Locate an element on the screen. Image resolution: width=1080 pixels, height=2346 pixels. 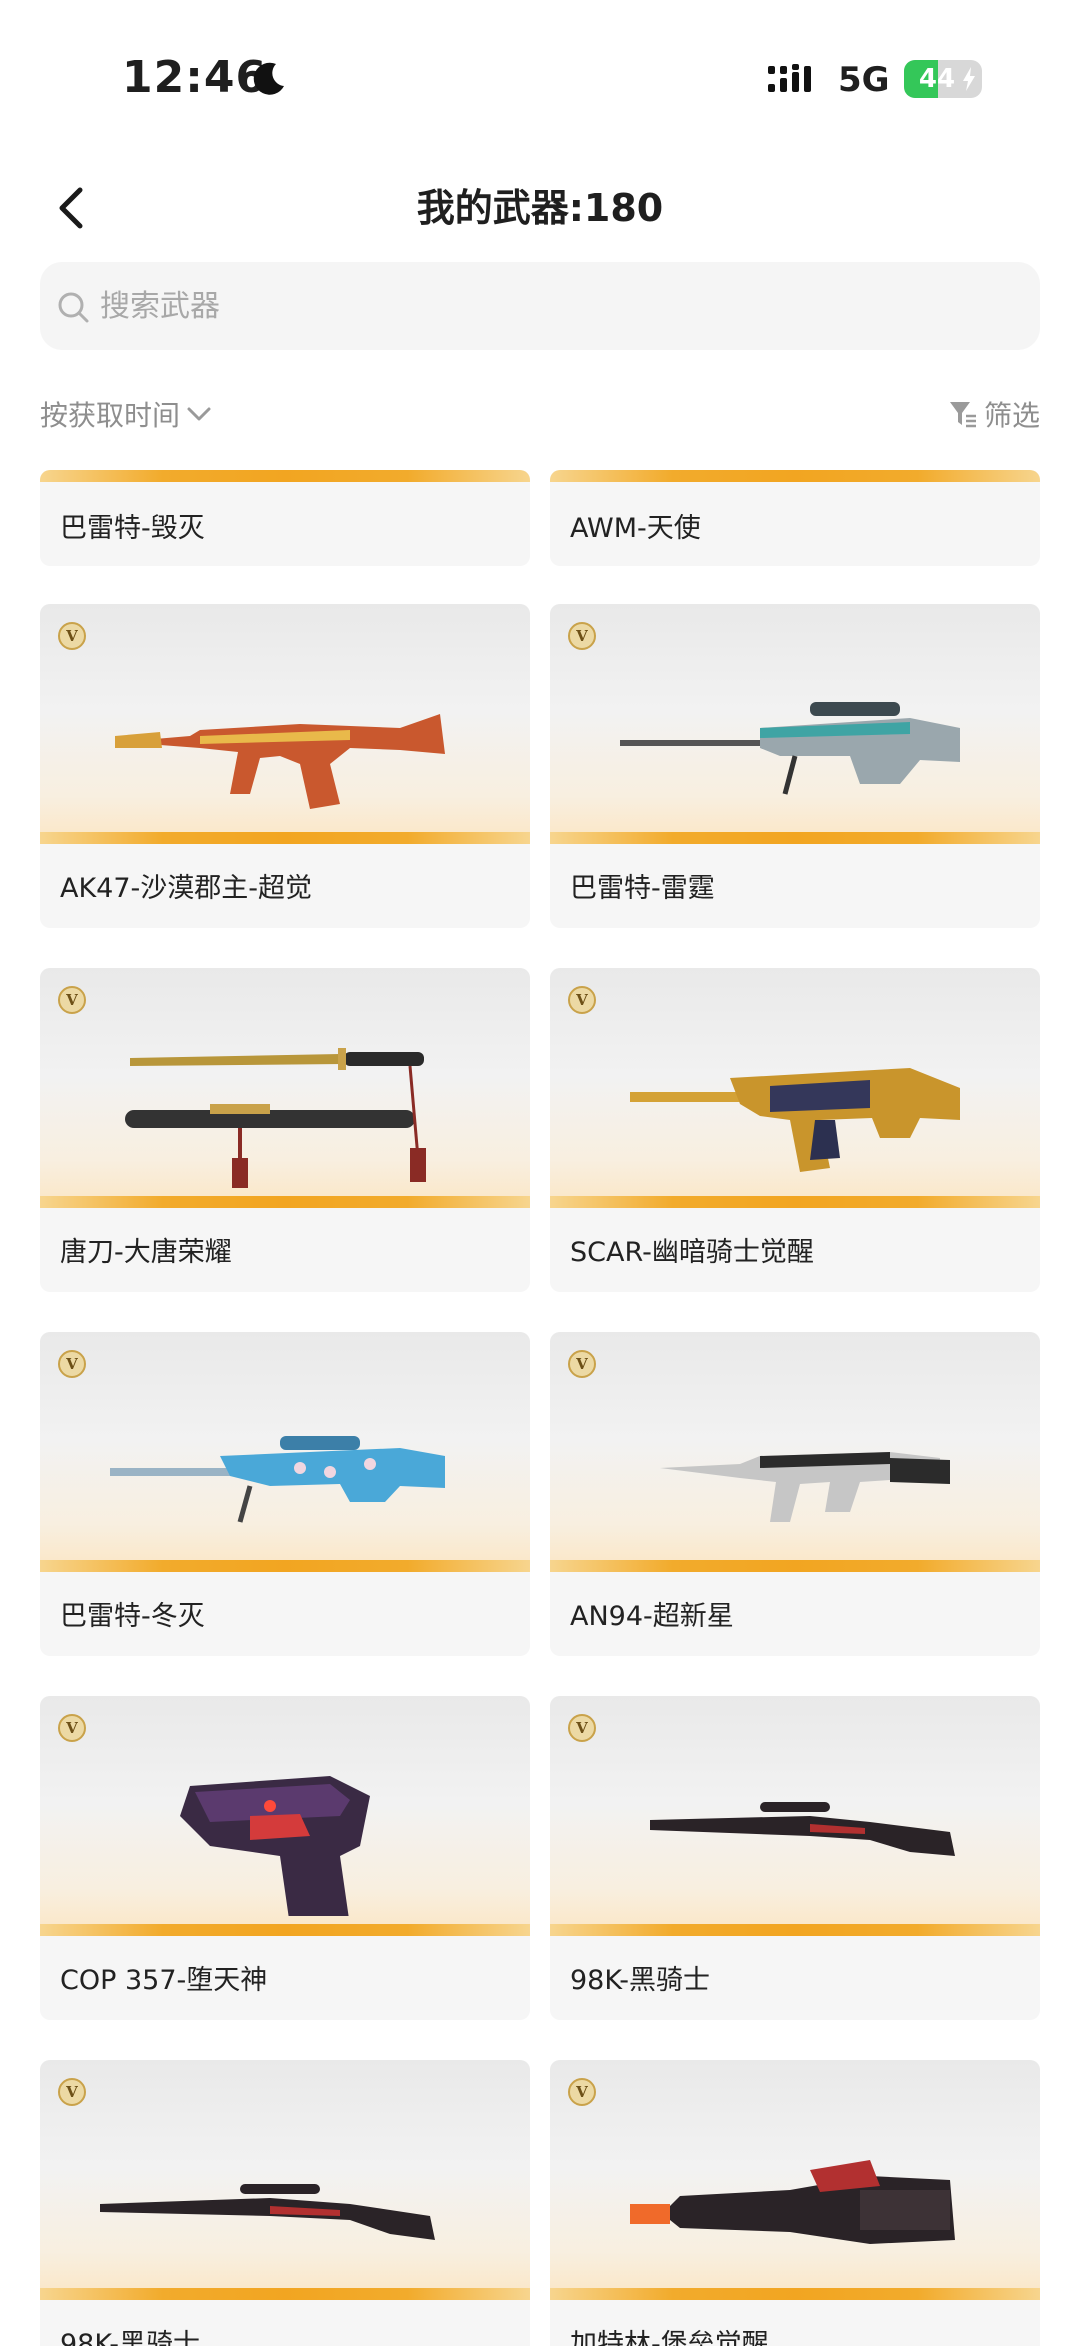
weapon-card: V COP 357-堕天神 is located at coordinates (285, 1858).